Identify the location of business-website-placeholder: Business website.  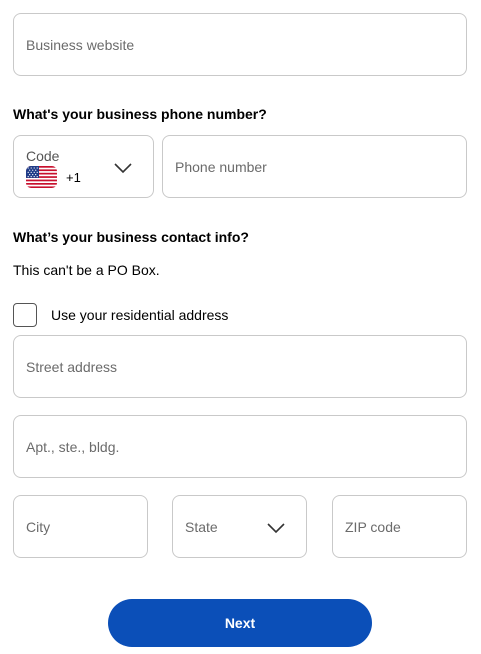
(80, 44).